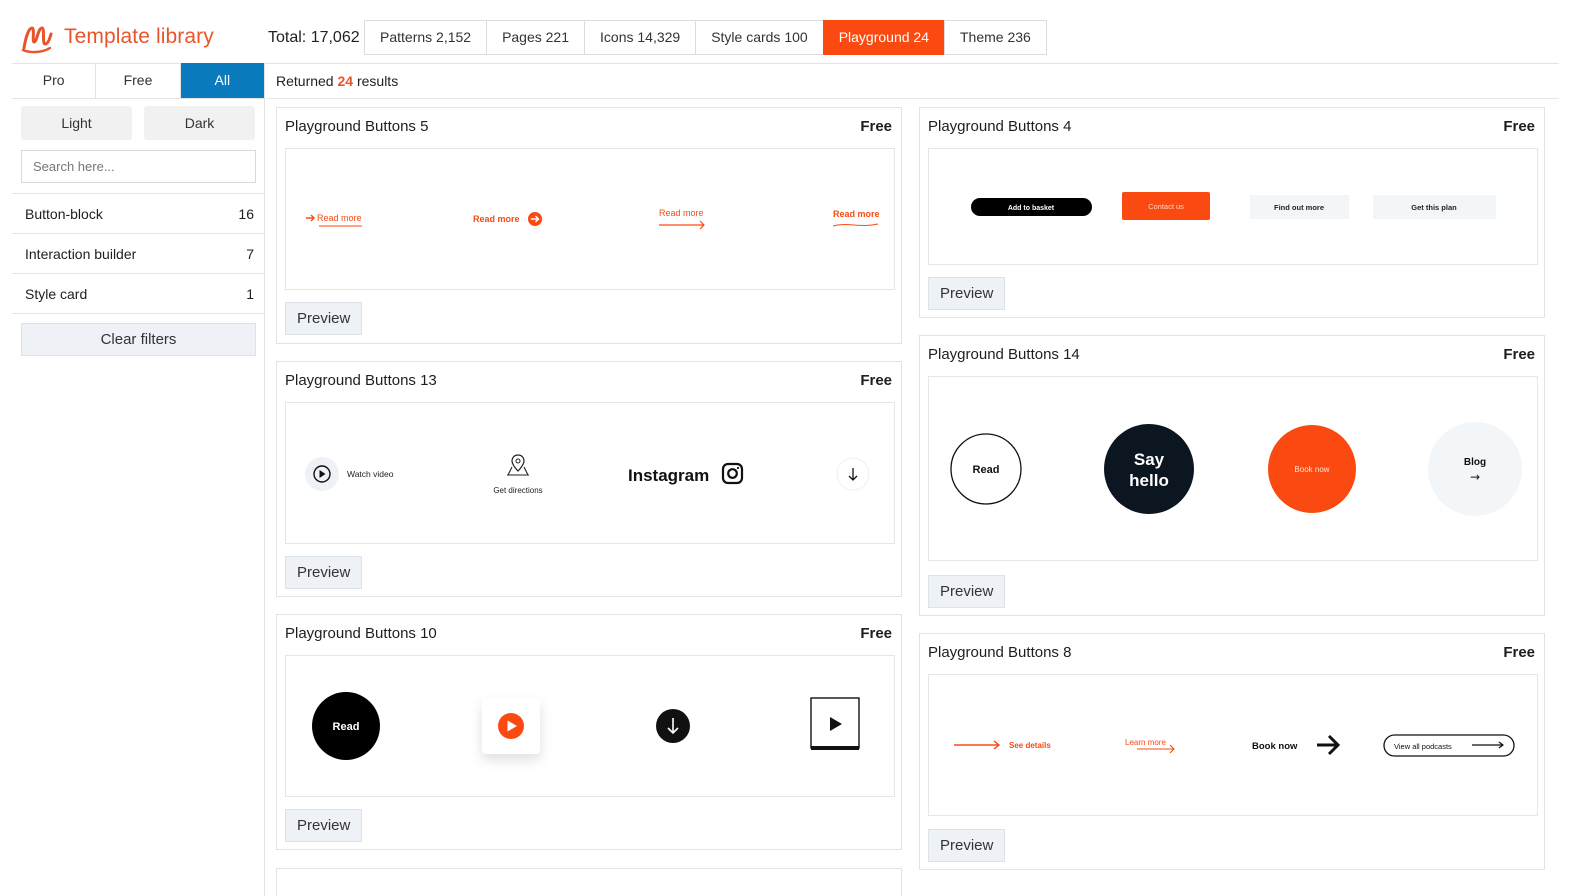 This screenshot has height=896, width=1575. Describe the element at coordinates (732, 473) in the screenshot. I see `instagram-icon` at that location.